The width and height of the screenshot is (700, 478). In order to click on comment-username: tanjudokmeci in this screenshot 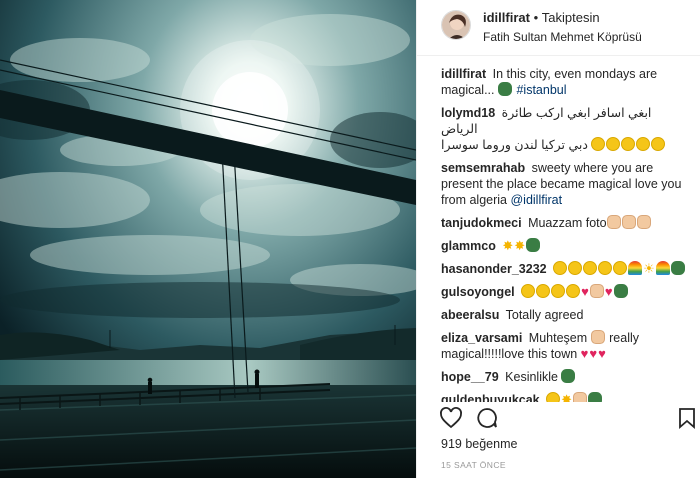, I will do `click(481, 223)`.